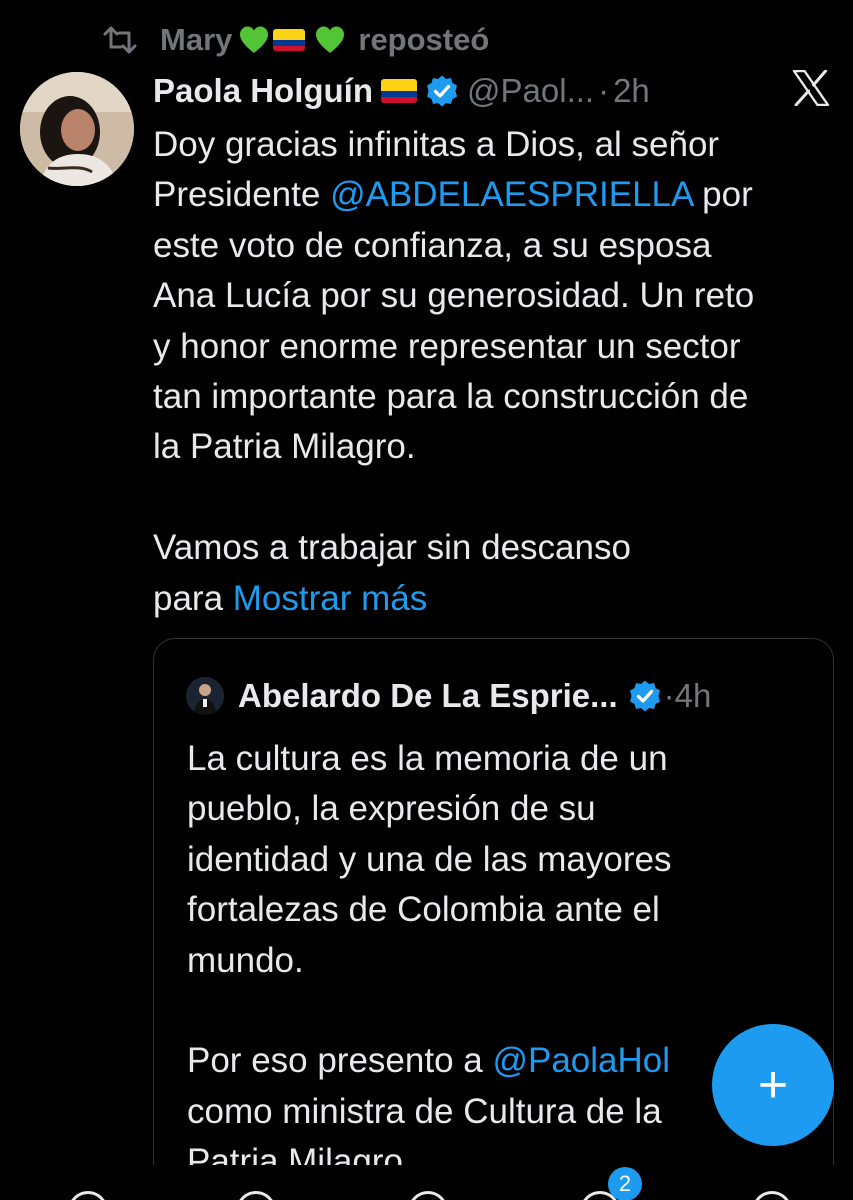  I want to click on avatar, so click(77, 129).